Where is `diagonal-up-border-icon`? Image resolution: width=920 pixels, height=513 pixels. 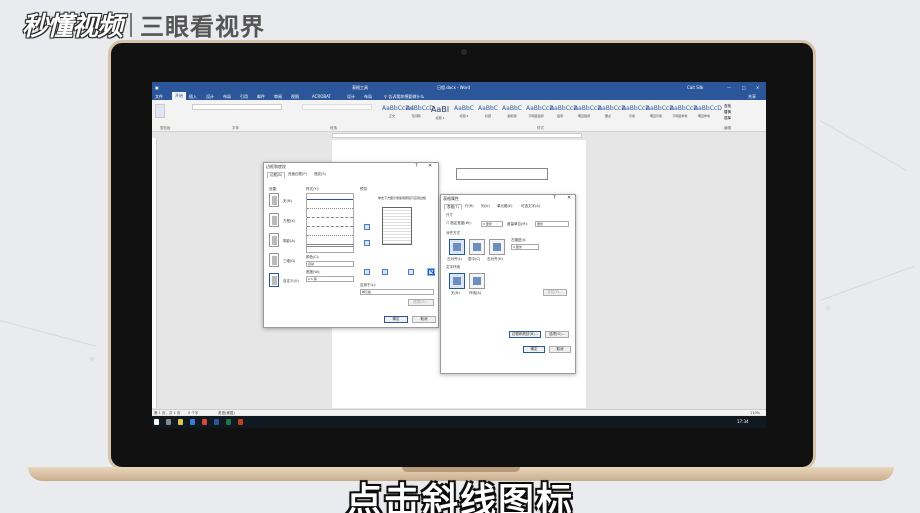 diagonal-up-border-icon is located at coordinates (431, 272).